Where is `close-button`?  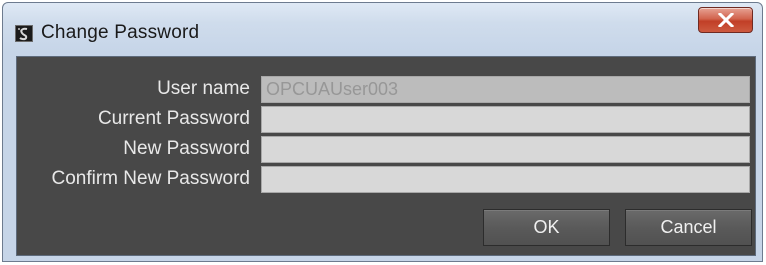 close-button is located at coordinates (725, 20).